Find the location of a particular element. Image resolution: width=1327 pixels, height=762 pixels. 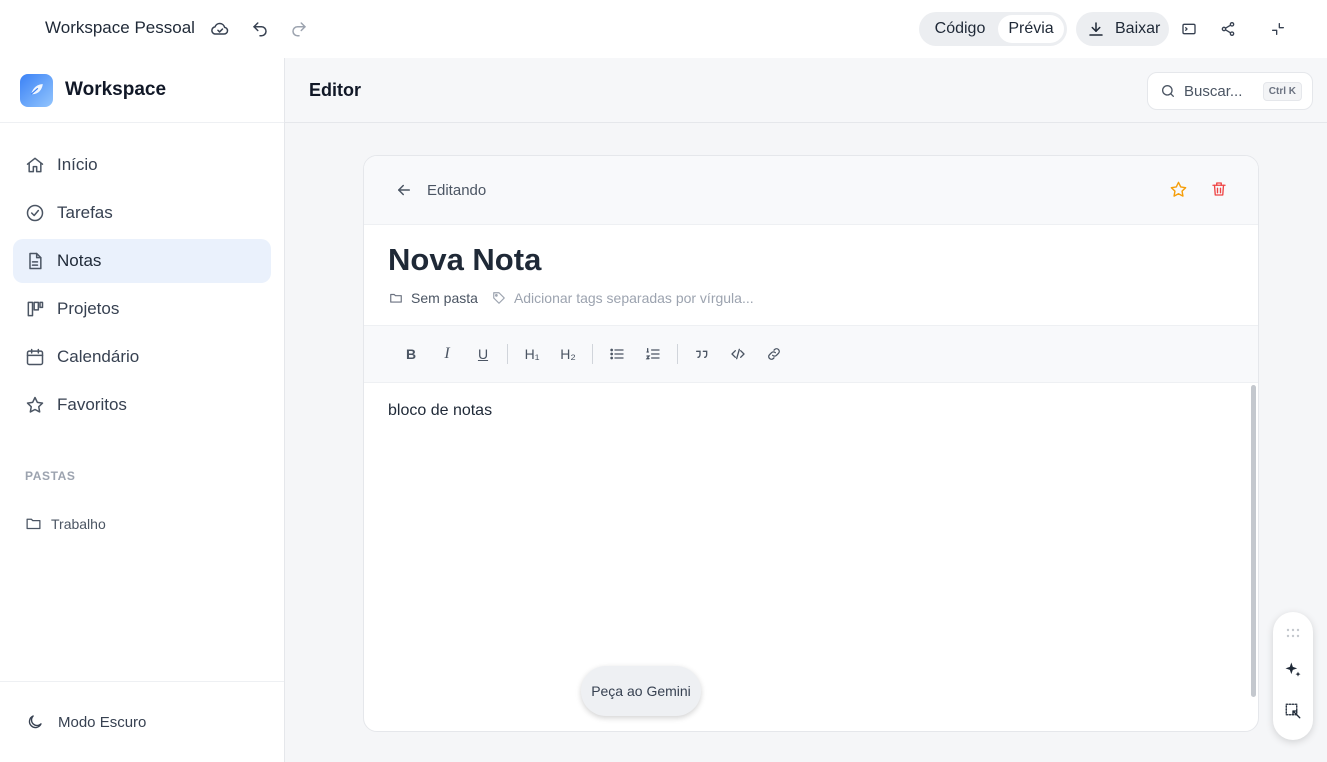

folder-item-trabalho: Trabalho is located at coordinates (65, 523).